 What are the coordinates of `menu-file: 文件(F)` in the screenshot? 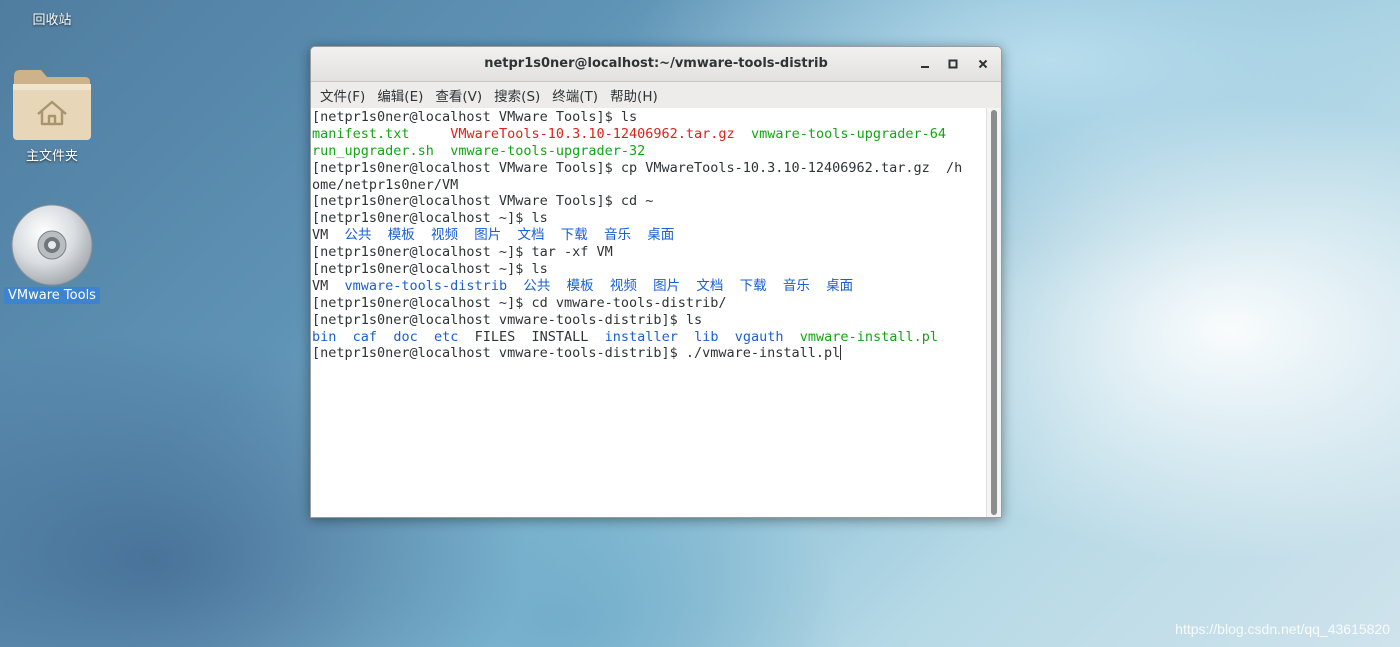 It's located at (342, 95).